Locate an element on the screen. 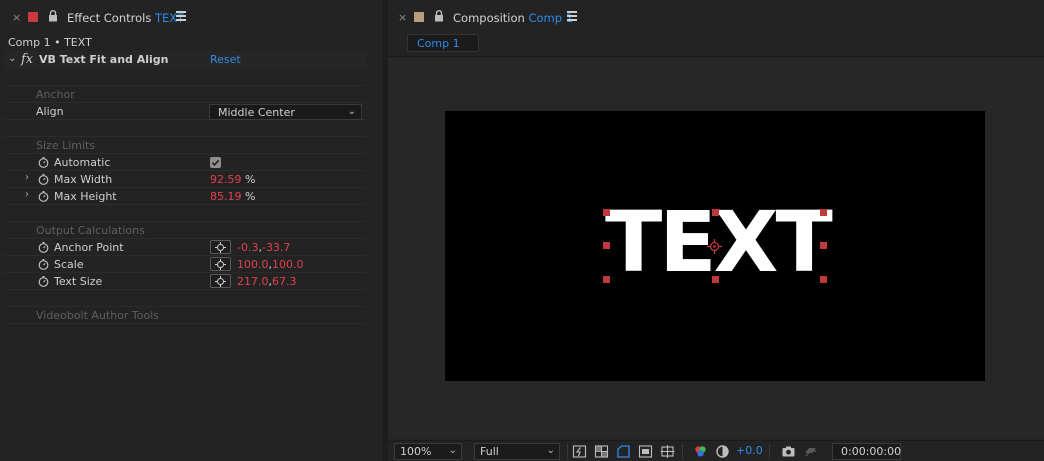  anchor-point-icon is located at coordinates (714, 246).